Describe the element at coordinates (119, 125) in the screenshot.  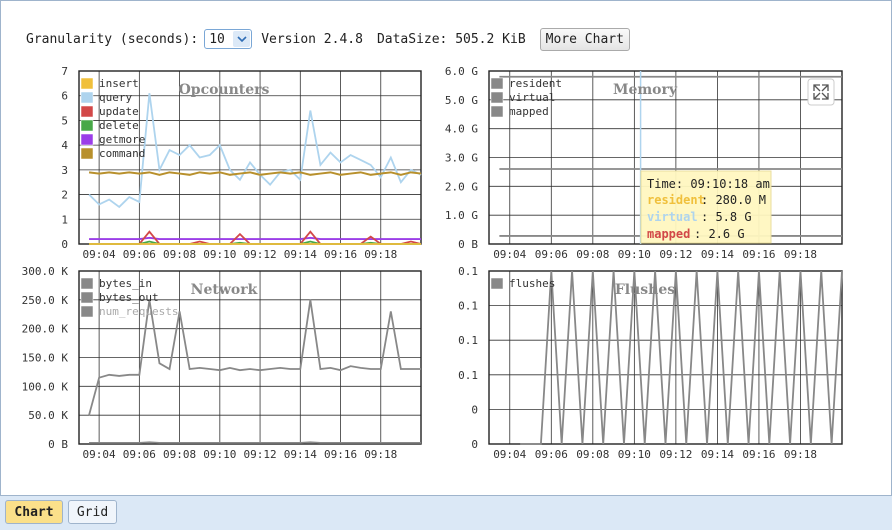
I see `legend-label-delete: delete` at that location.